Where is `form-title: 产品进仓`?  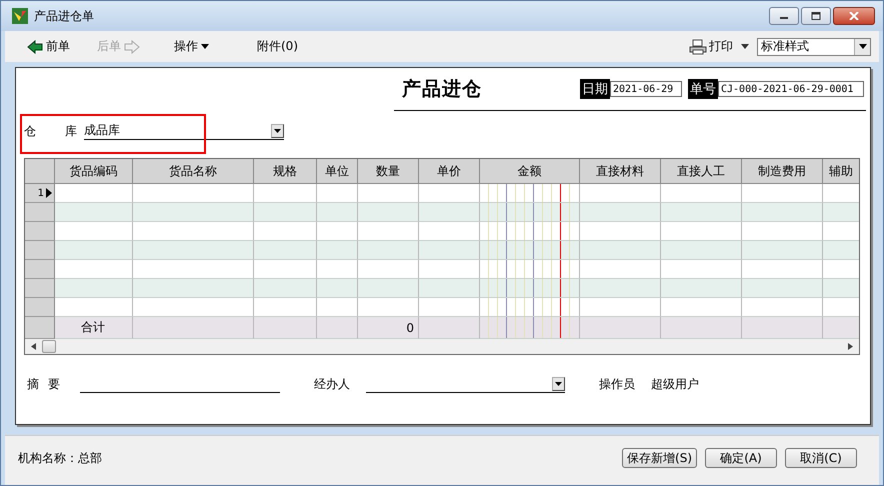
form-title: 产品进仓 is located at coordinates (442, 89).